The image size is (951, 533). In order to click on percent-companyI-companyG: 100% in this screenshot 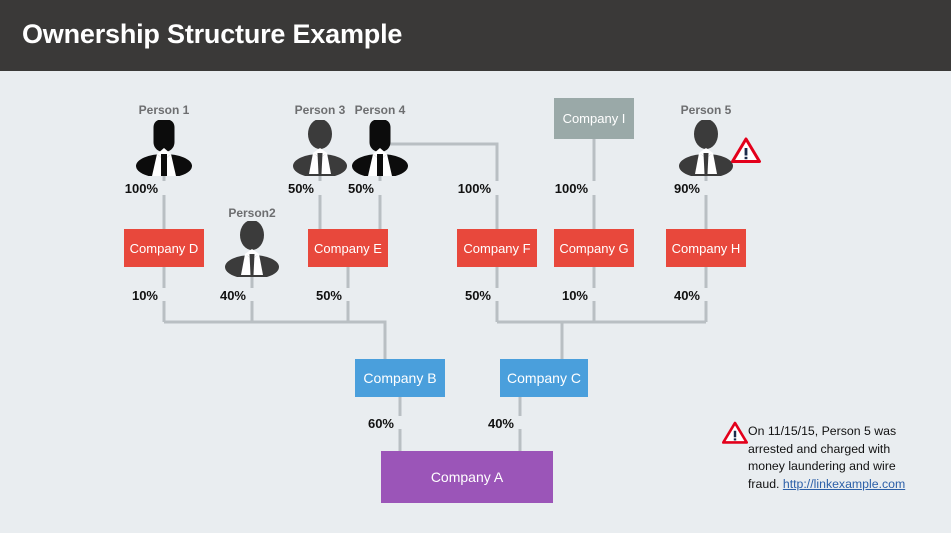, I will do `click(571, 188)`.